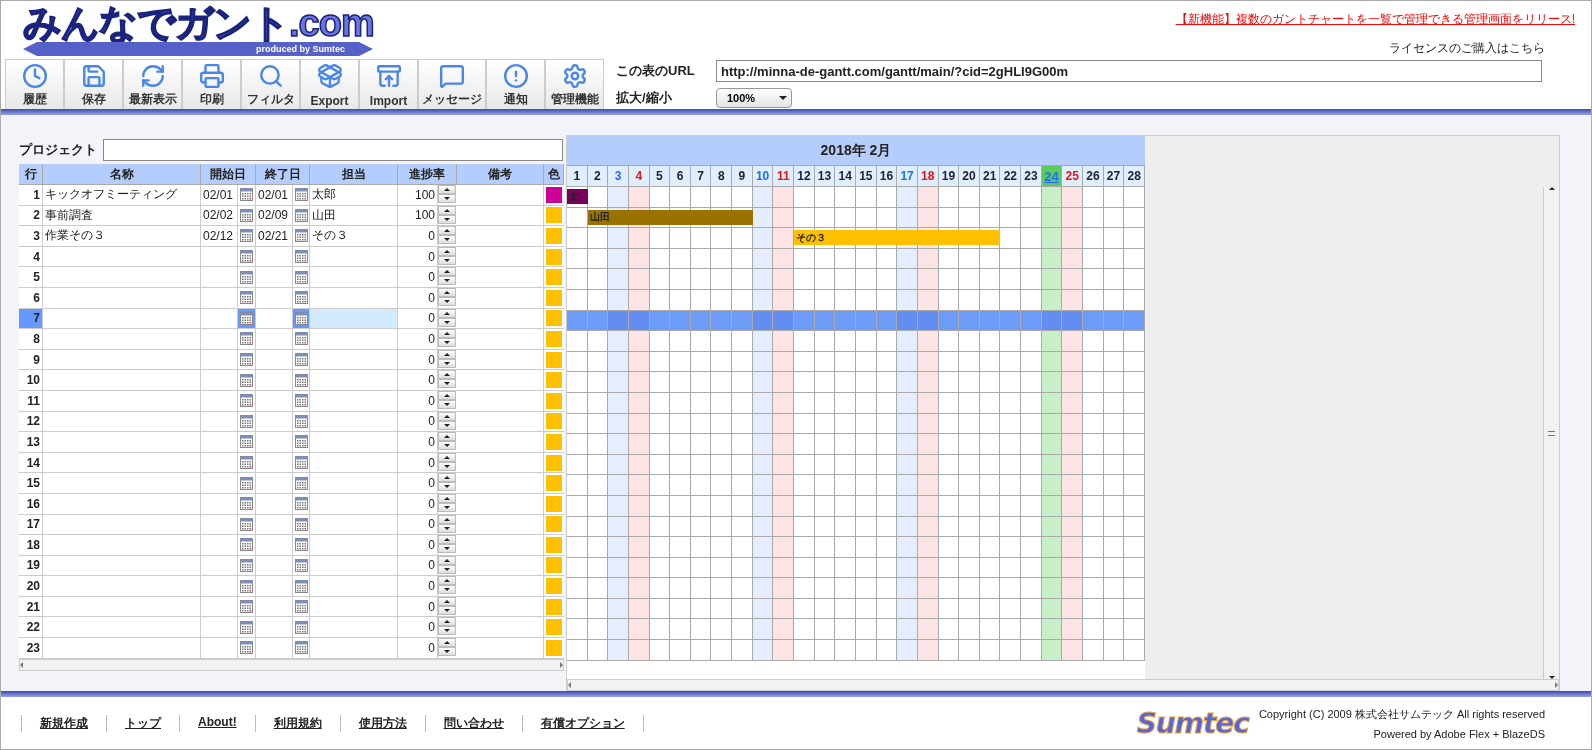 The width and height of the screenshot is (1592, 750). I want to click on copyright-text: Copyright (C) 2009 株式会社サムテック All rights reserved, so click(1401, 714).